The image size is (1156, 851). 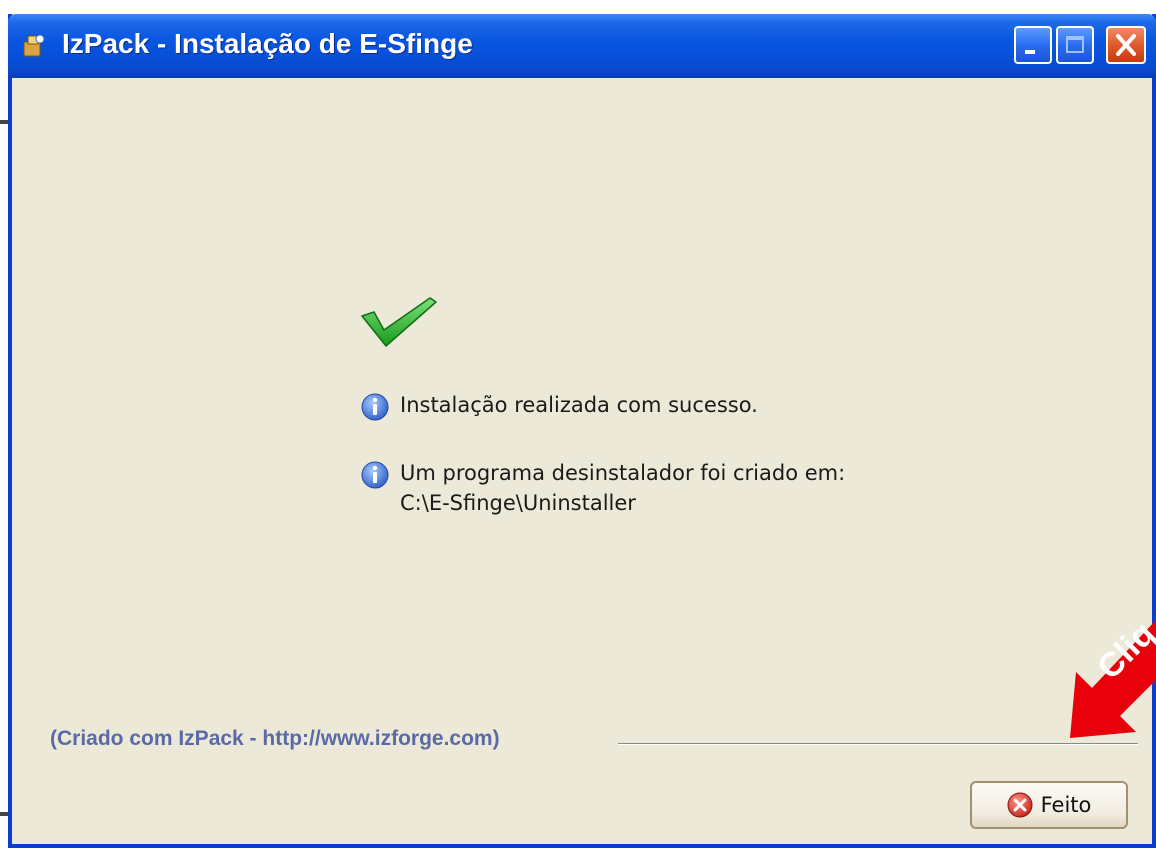 I want to click on close-circle-icon, so click(x=1020, y=805).